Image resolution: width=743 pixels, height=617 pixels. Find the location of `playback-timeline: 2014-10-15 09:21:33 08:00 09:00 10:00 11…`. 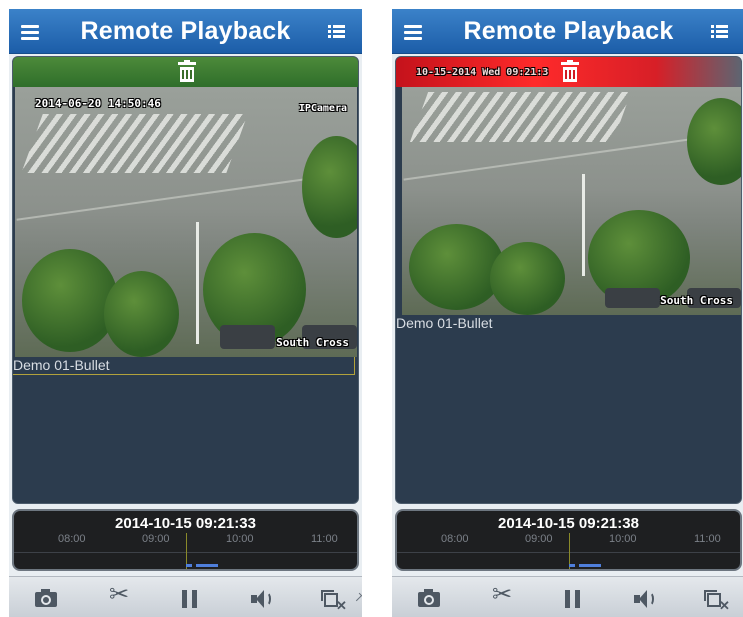

playback-timeline: 2014-10-15 09:21:33 08:00 09:00 10:00 11… is located at coordinates (185, 540).